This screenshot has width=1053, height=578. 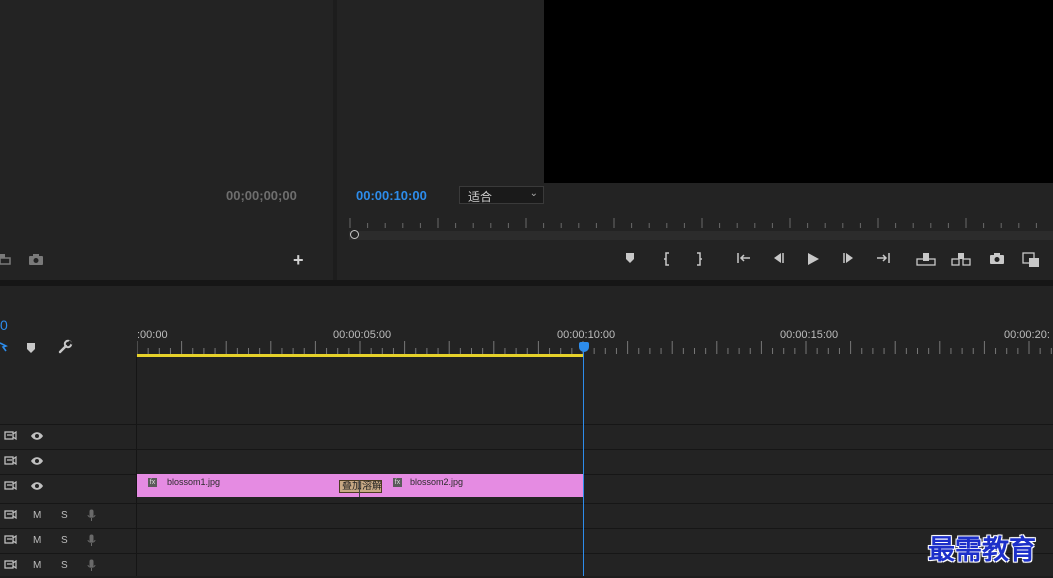 What do you see at coordinates (778, 260) in the screenshot?
I see `step-back-icon` at bounding box center [778, 260].